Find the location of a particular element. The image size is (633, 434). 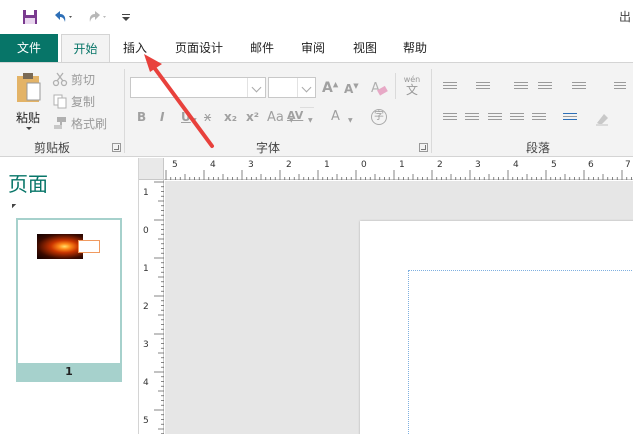

font-launcher-icon is located at coordinates (423, 147).